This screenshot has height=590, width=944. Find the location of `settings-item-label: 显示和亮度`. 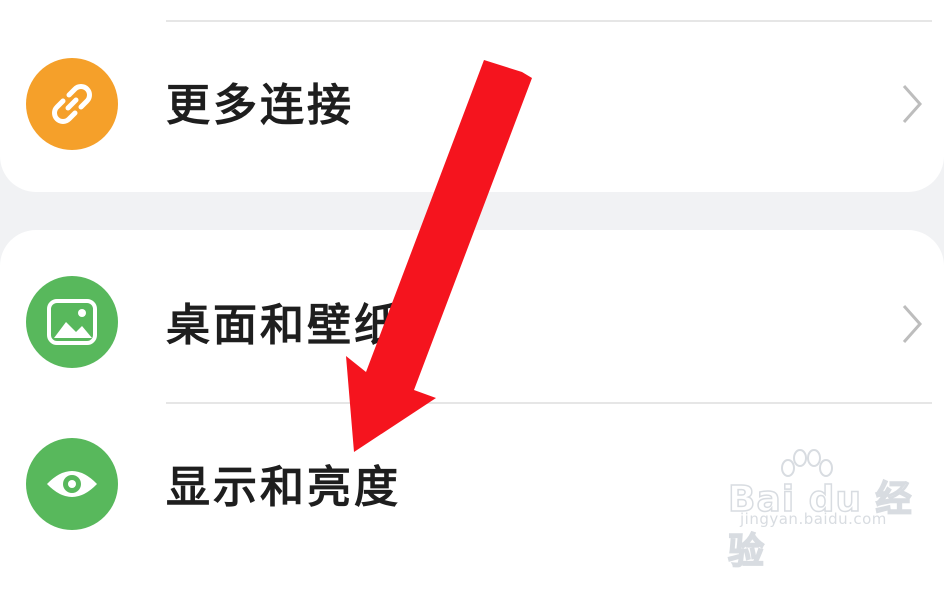

settings-item-label: 显示和亮度 is located at coordinates (283, 487).